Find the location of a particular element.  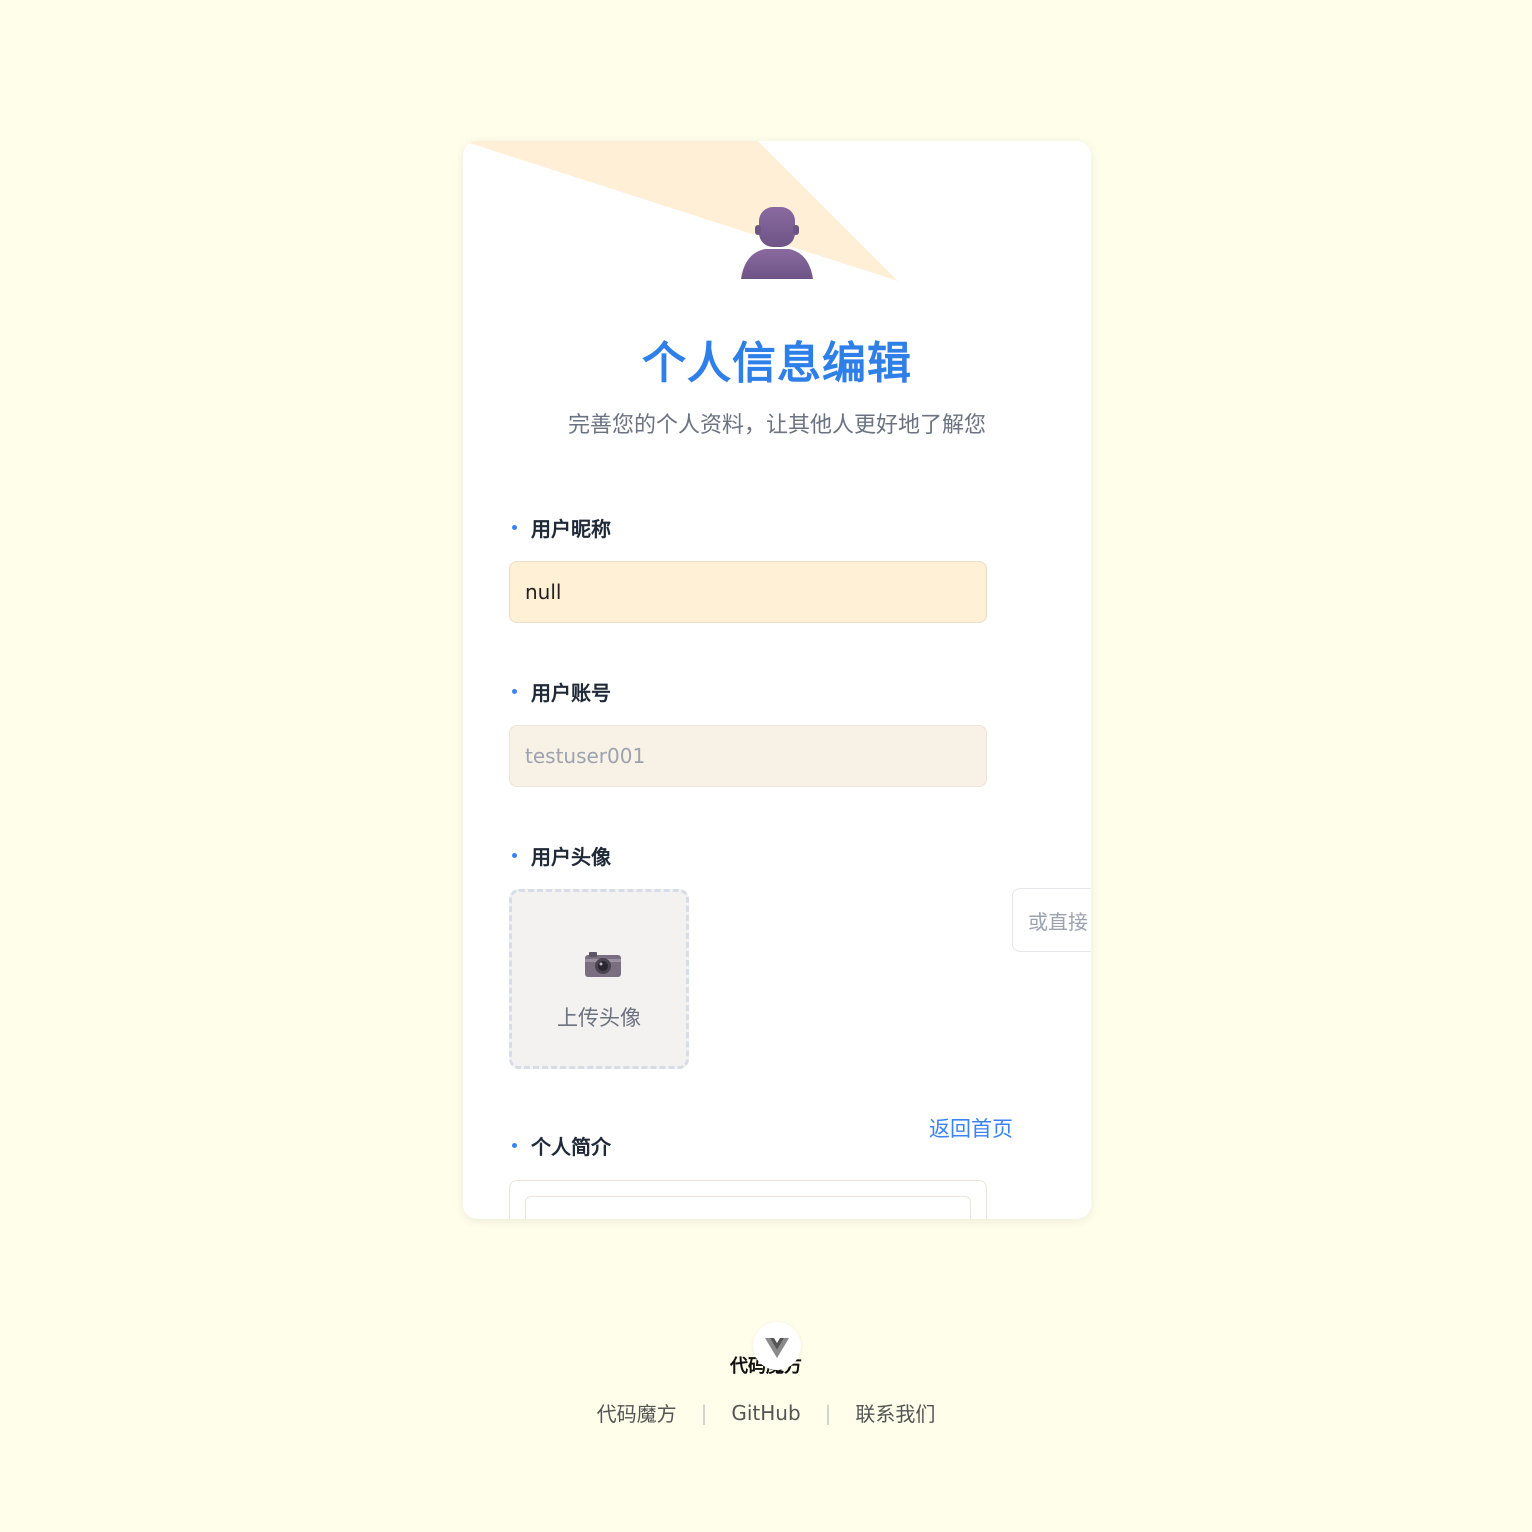

vue-logo-icon is located at coordinates (777, 1348).